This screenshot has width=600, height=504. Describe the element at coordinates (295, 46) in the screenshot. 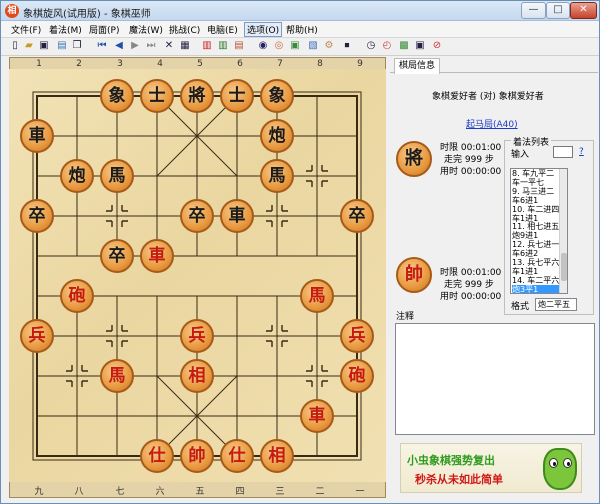

I see `flip-icon: ▣` at that location.